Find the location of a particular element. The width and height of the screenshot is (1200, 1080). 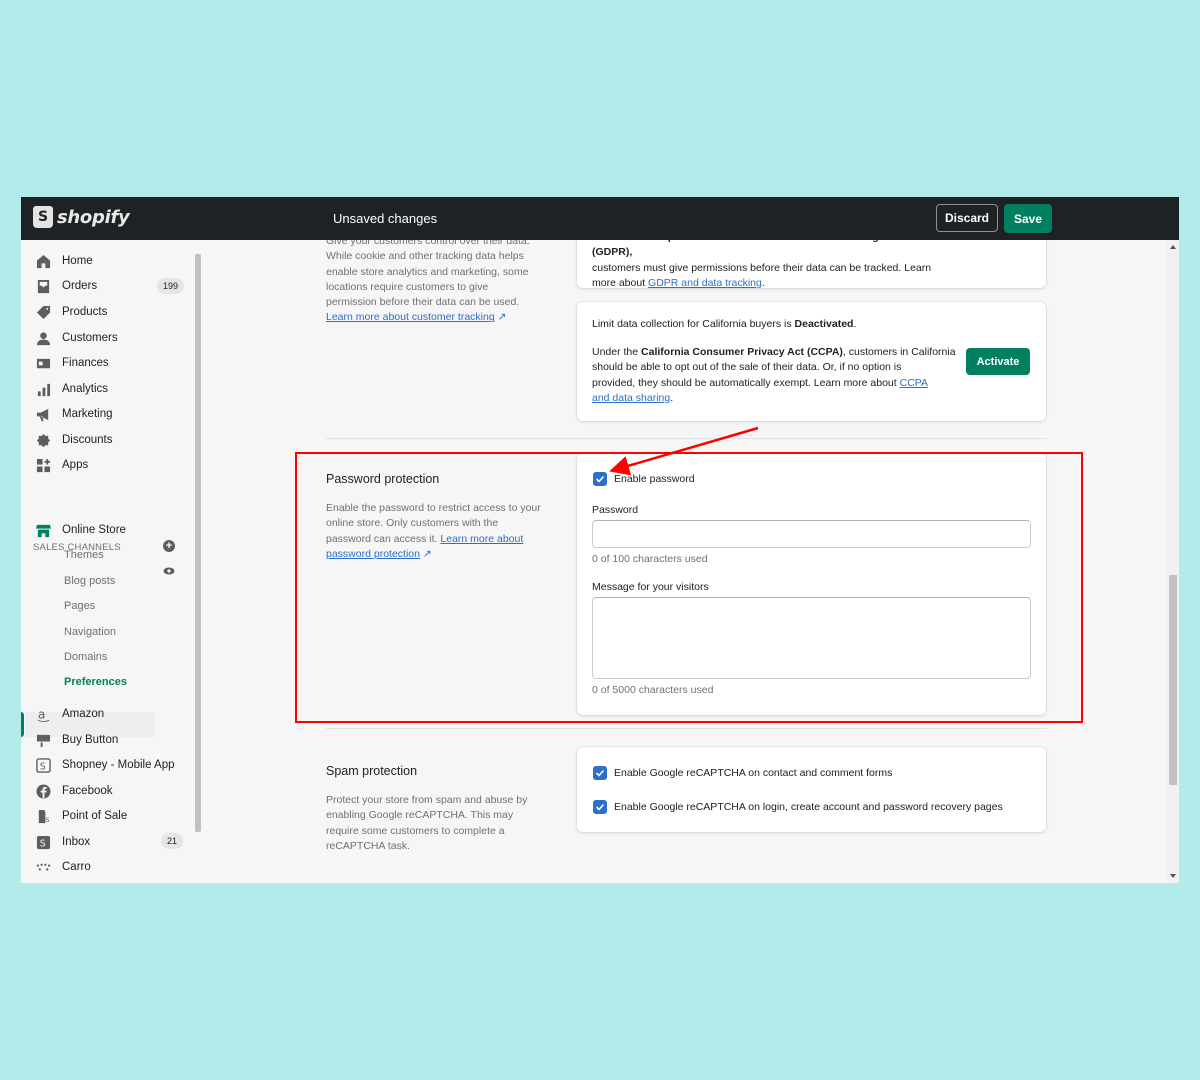

password-desc-line: password can access it. is located at coordinates (382, 538).